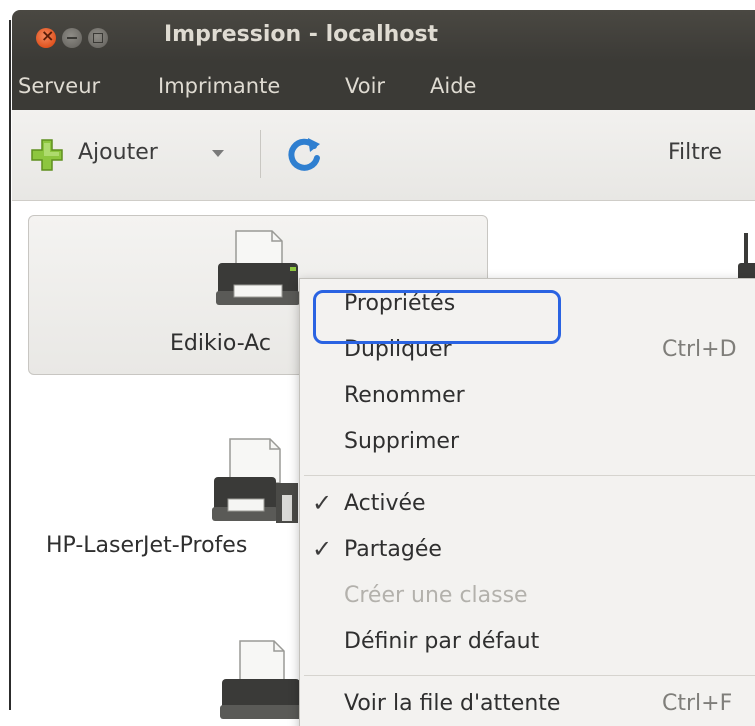  What do you see at coordinates (146, 545) in the screenshot?
I see `printer-name: HP-LaserJet-Profes` at bounding box center [146, 545].